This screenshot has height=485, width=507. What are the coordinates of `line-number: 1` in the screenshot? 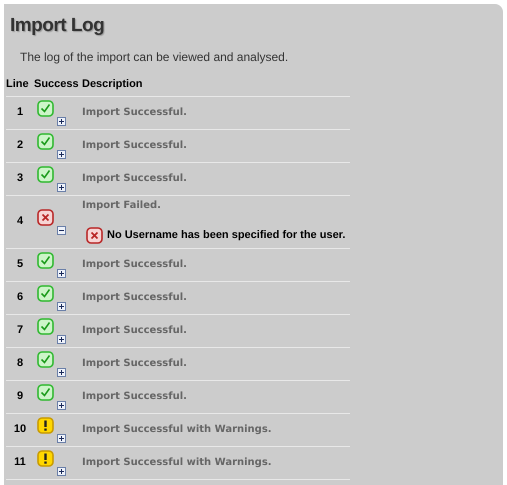 It's located at (20, 112).